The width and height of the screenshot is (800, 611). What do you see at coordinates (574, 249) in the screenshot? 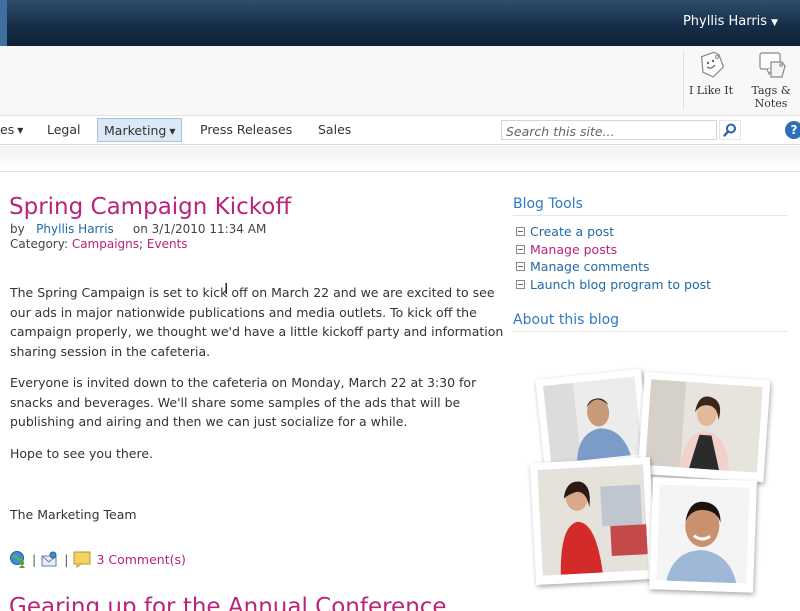
I see `blog-tool-label: Manage posts` at bounding box center [574, 249].